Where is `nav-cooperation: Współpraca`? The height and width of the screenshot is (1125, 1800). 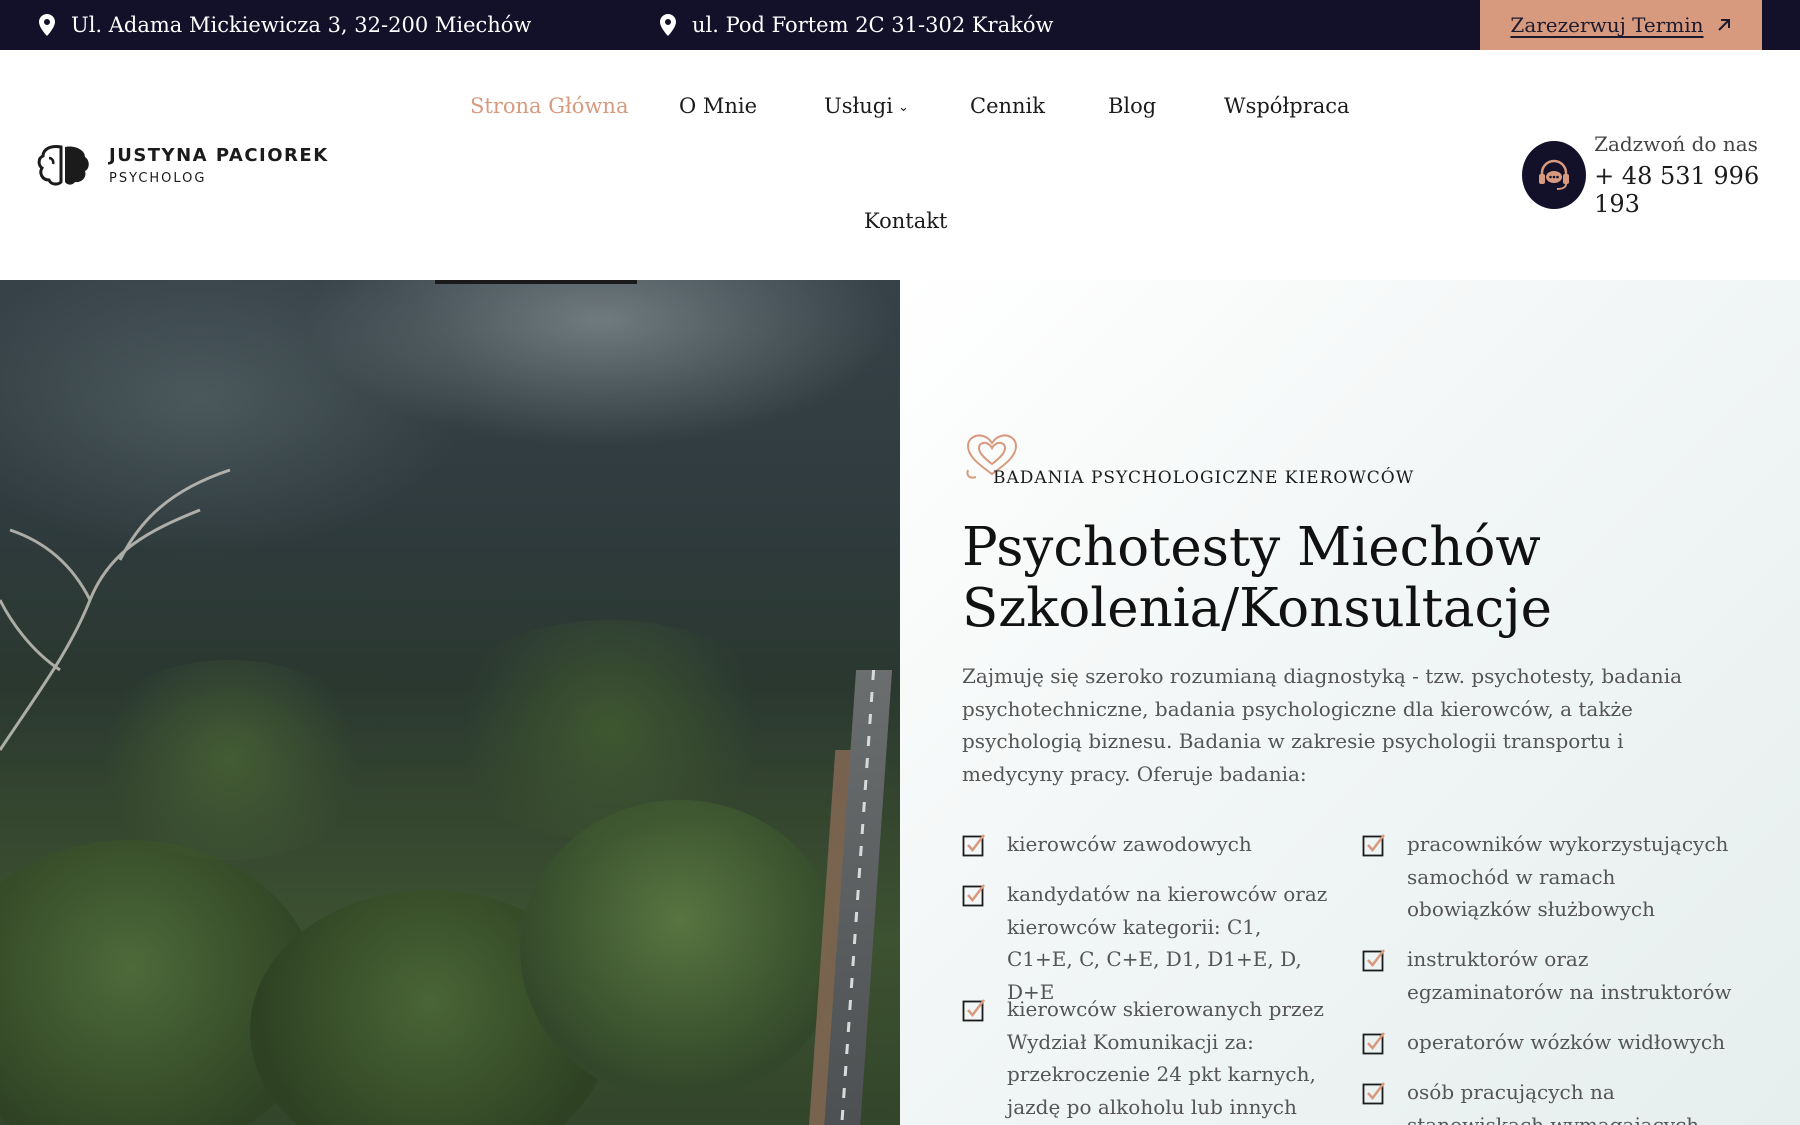
nav-cooperation: Współpraca is located at coordinates (1287, 106).